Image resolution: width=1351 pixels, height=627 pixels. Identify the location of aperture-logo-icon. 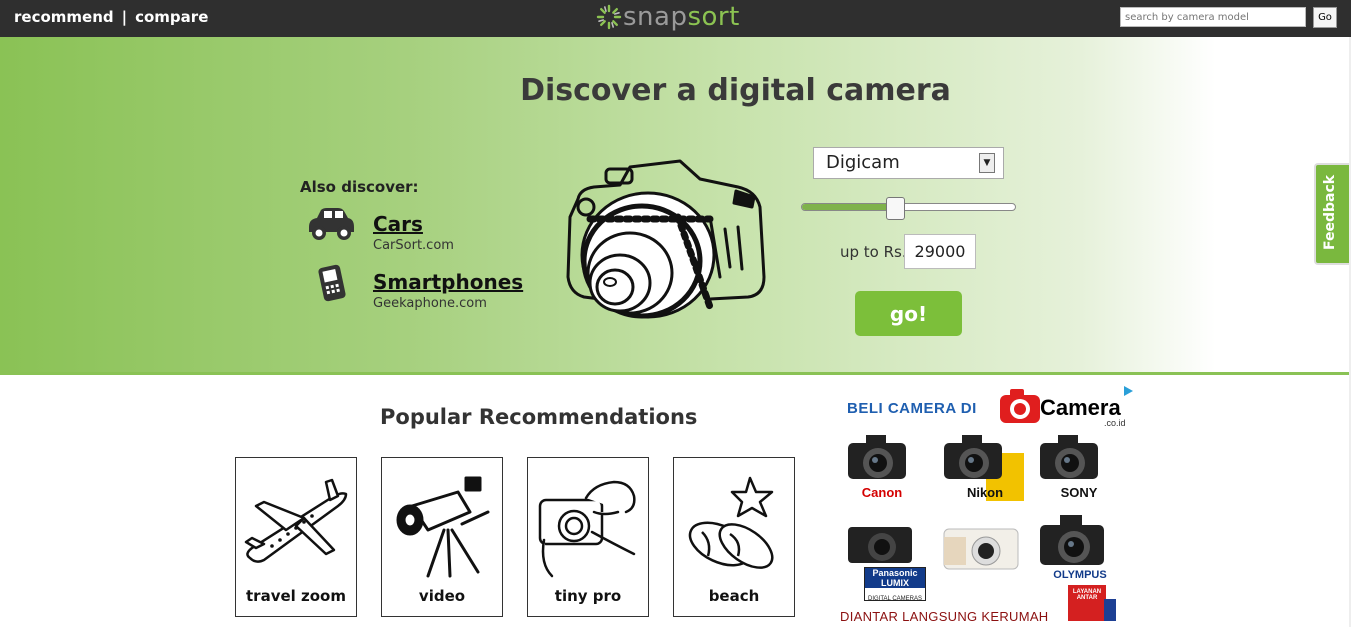
(609, 17).